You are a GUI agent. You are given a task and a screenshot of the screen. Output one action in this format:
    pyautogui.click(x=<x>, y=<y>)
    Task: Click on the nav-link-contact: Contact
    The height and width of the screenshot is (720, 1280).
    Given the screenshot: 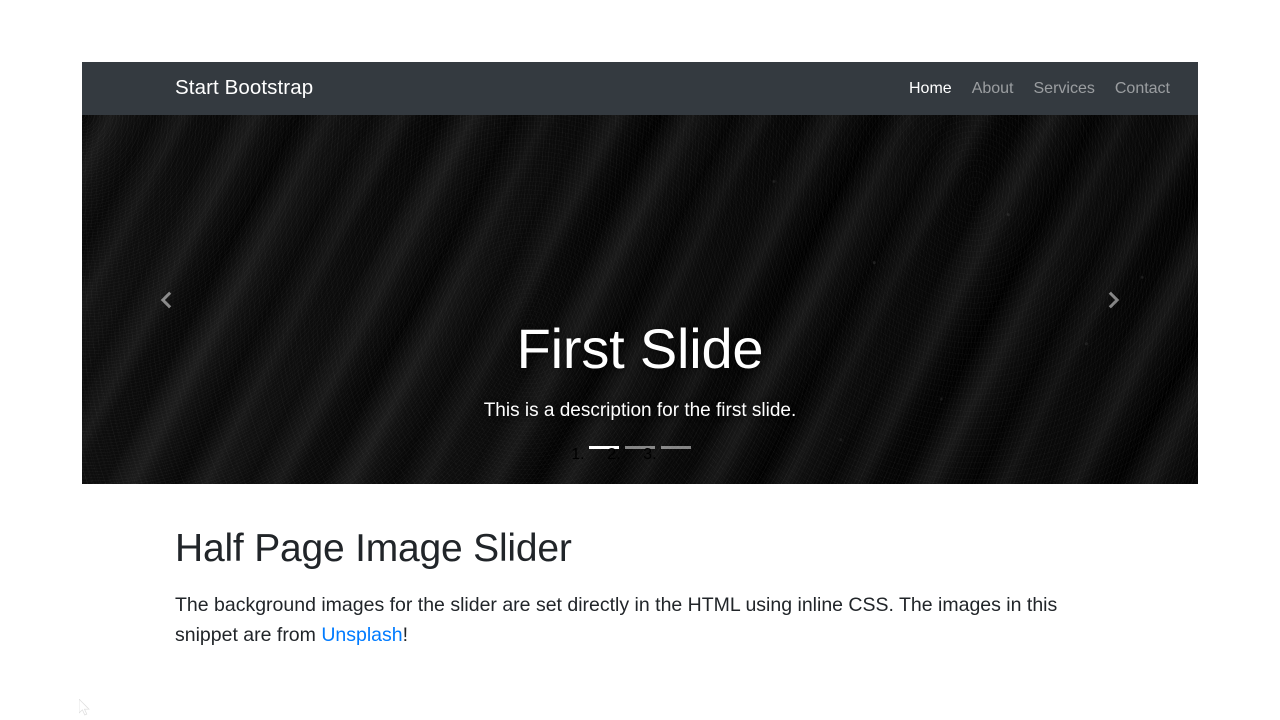 What is the action you would take?
    pyautogui.click(x=1142, y=88)
    